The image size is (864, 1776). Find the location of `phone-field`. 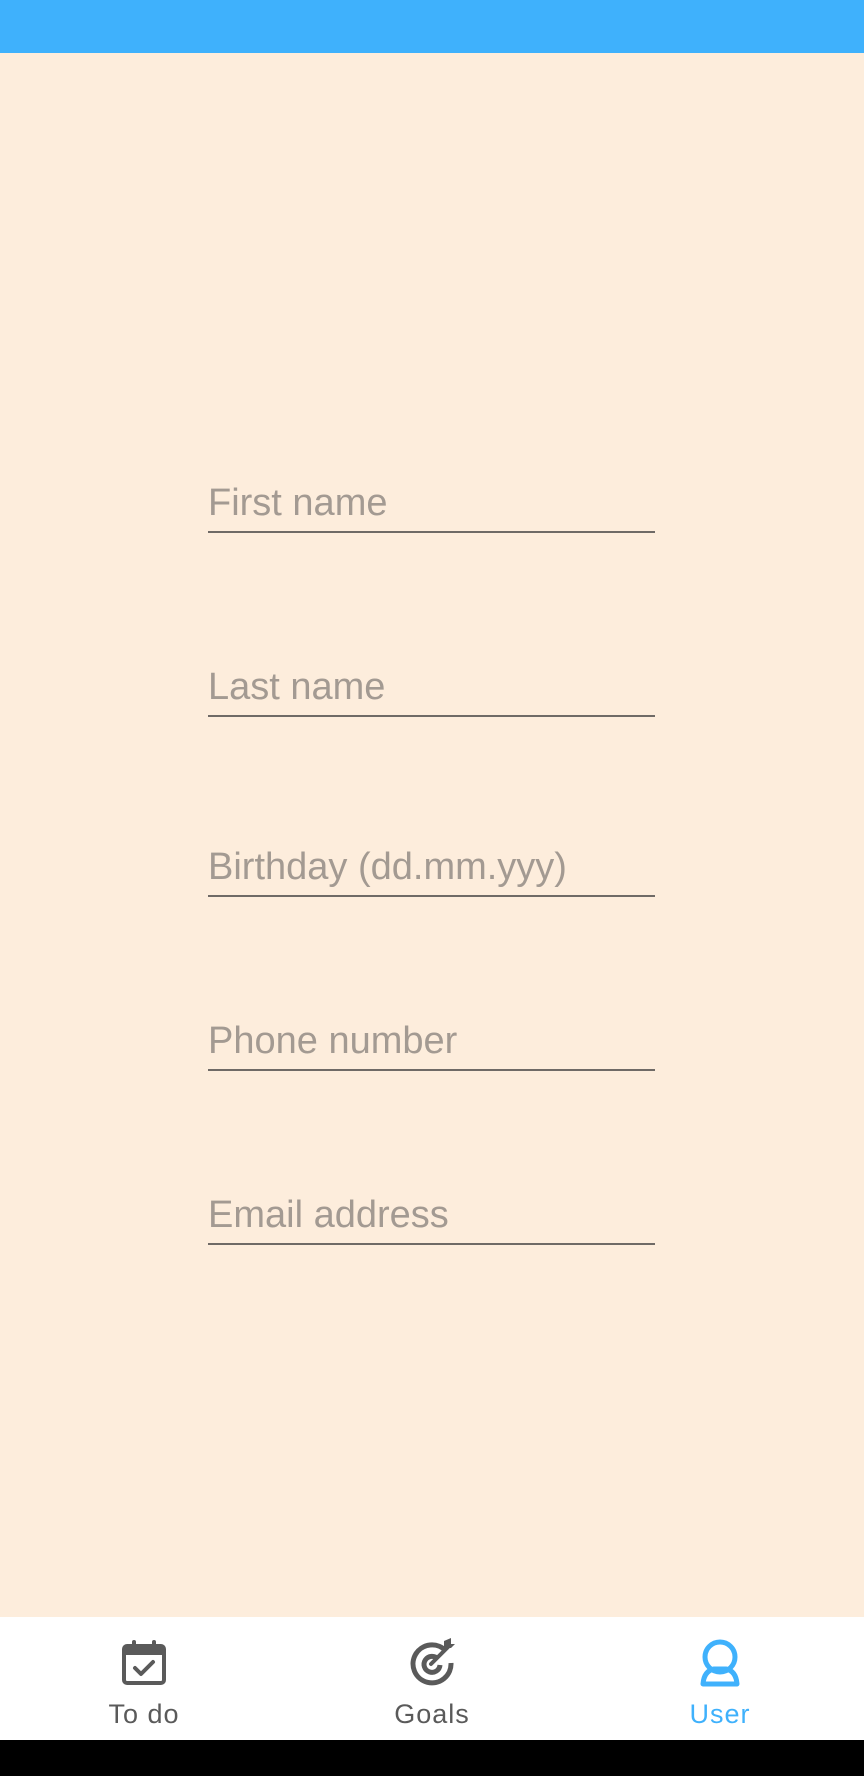

phone-field is located at coordinates (431, 1041).